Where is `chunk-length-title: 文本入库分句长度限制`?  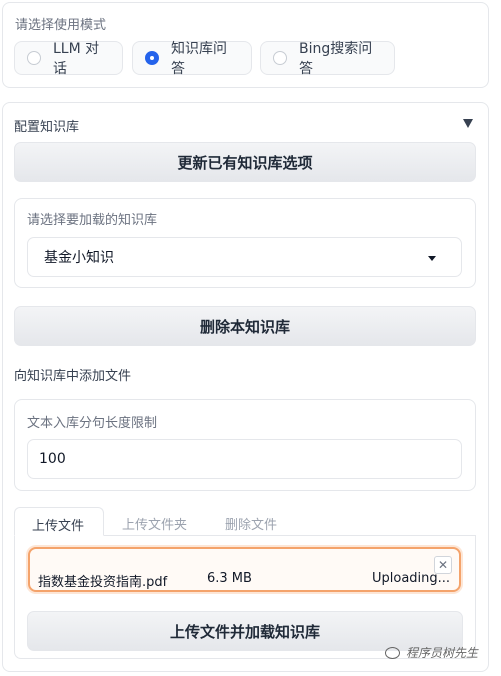
chunk-length-title: 文本入库分句长度限制 is located at coordinates (92, 423).